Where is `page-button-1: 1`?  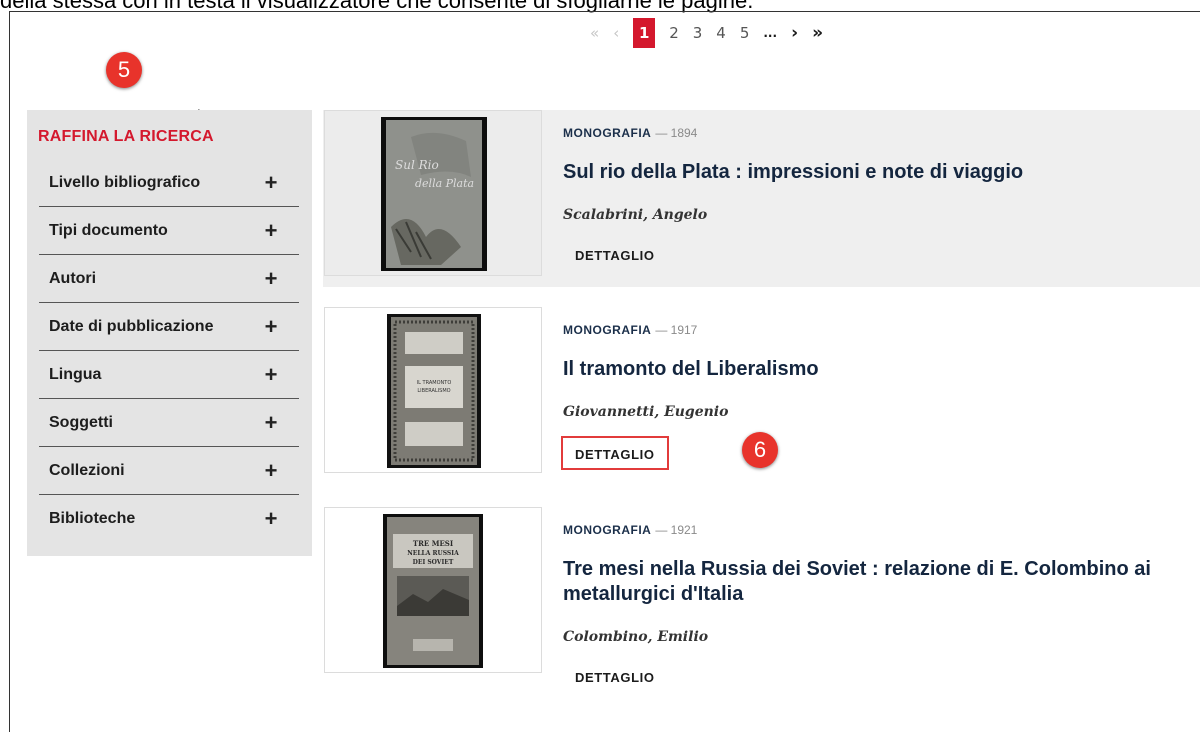
page-button-1: 1 is located at coordinates (644, 33).